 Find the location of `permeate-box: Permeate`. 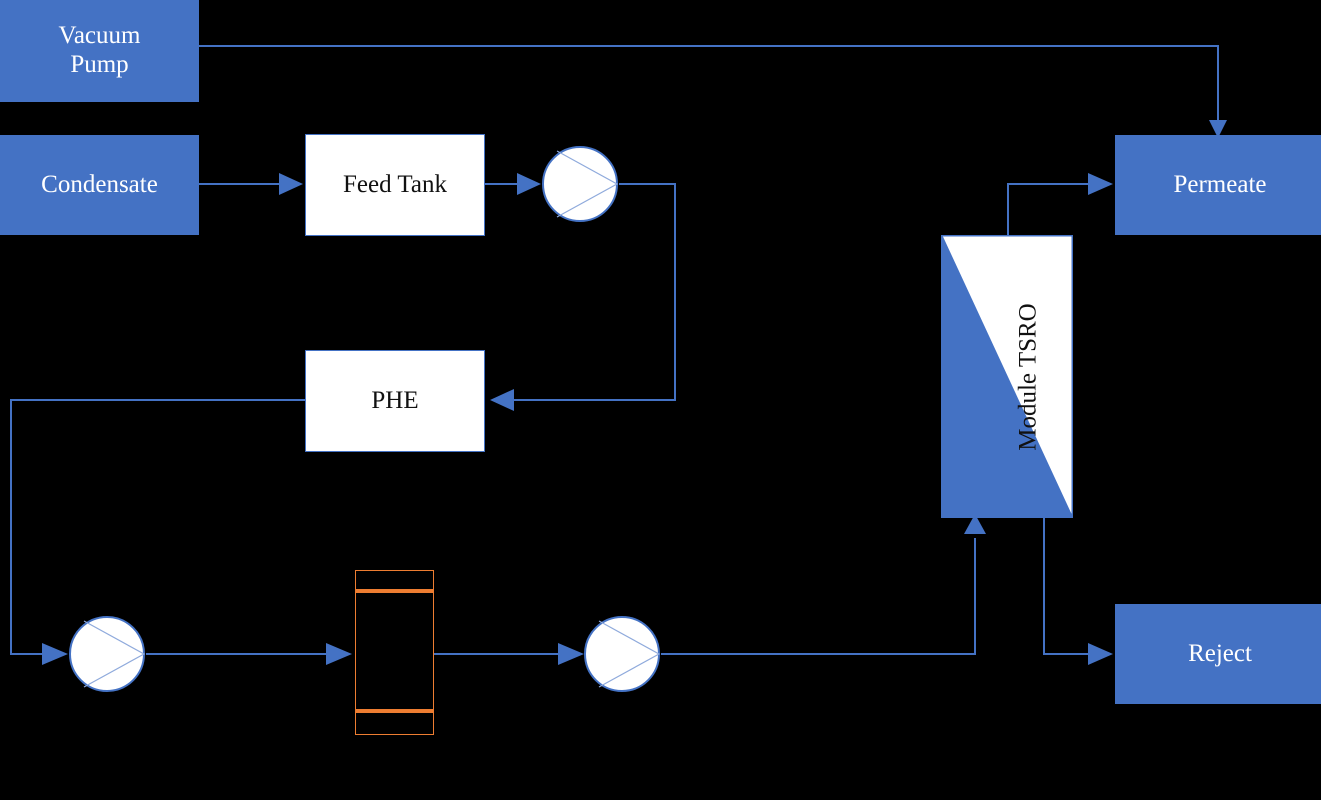

permeate-box: Permeate is located at coordinates (1218, 185).